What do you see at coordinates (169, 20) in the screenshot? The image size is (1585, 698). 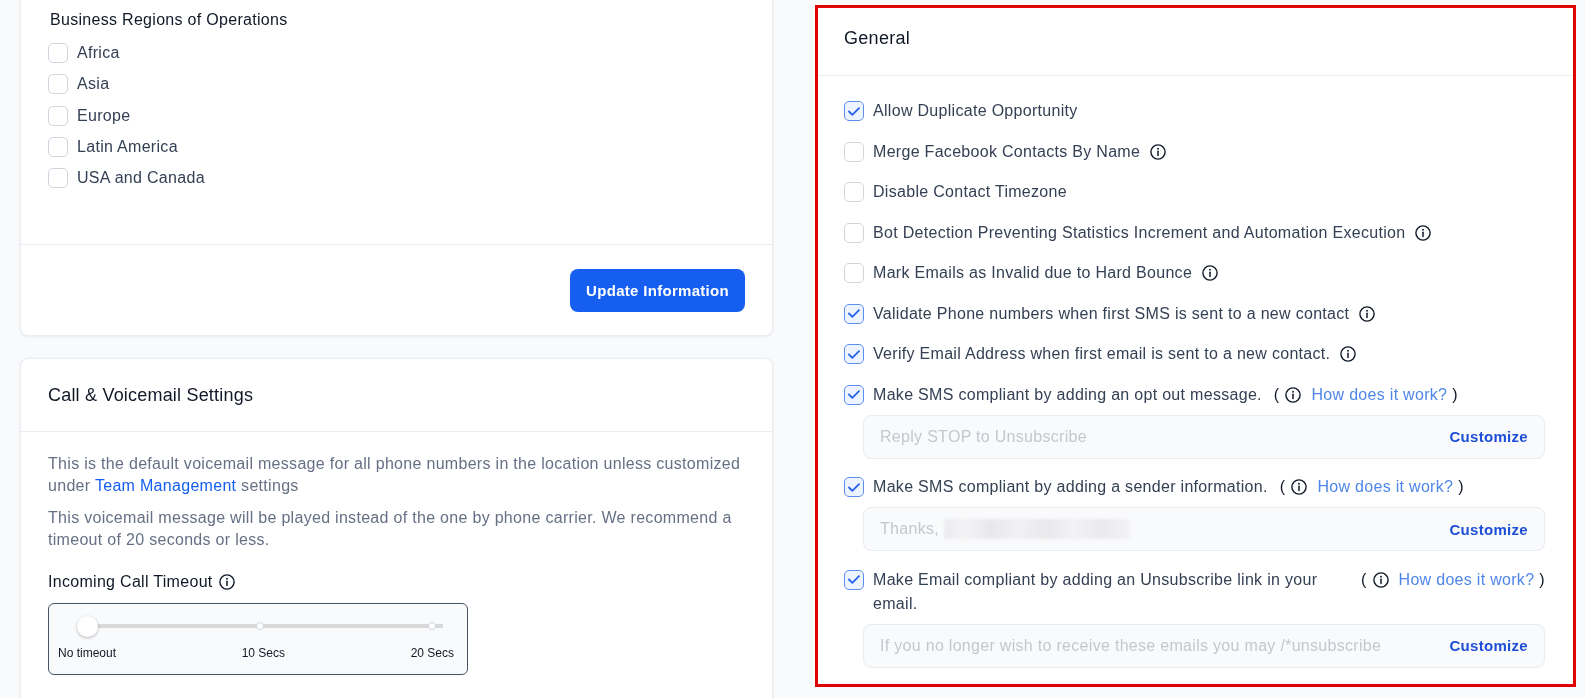 I see `section-title: Business Regions of Operations` at bounding box center [169, 20].